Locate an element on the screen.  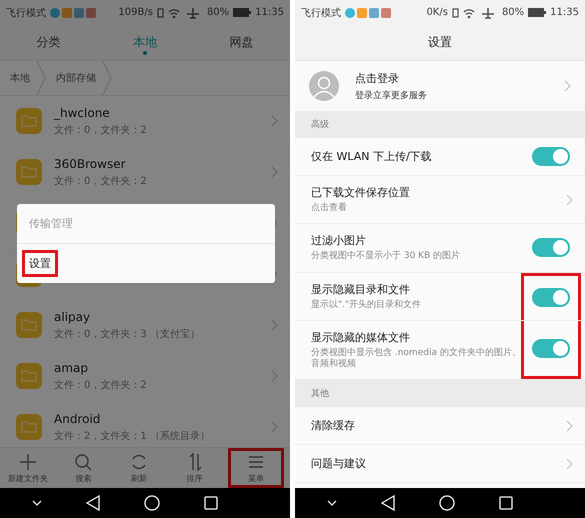
section-header: 高级 is located at coordinates (320, 124).